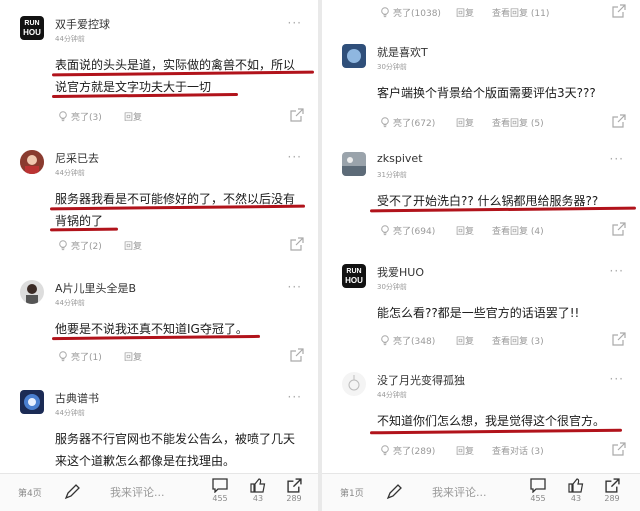  I want to click on like-button: 亮了(672), so click(407, 122).